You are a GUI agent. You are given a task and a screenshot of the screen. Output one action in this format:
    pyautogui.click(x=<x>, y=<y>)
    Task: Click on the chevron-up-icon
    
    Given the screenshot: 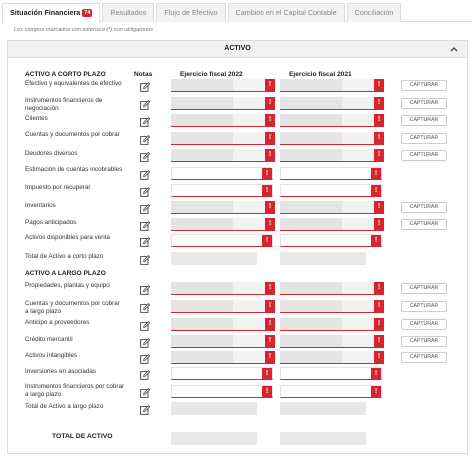 What is the action you would take?
    pyautogui.click(x=454, y=49)
    